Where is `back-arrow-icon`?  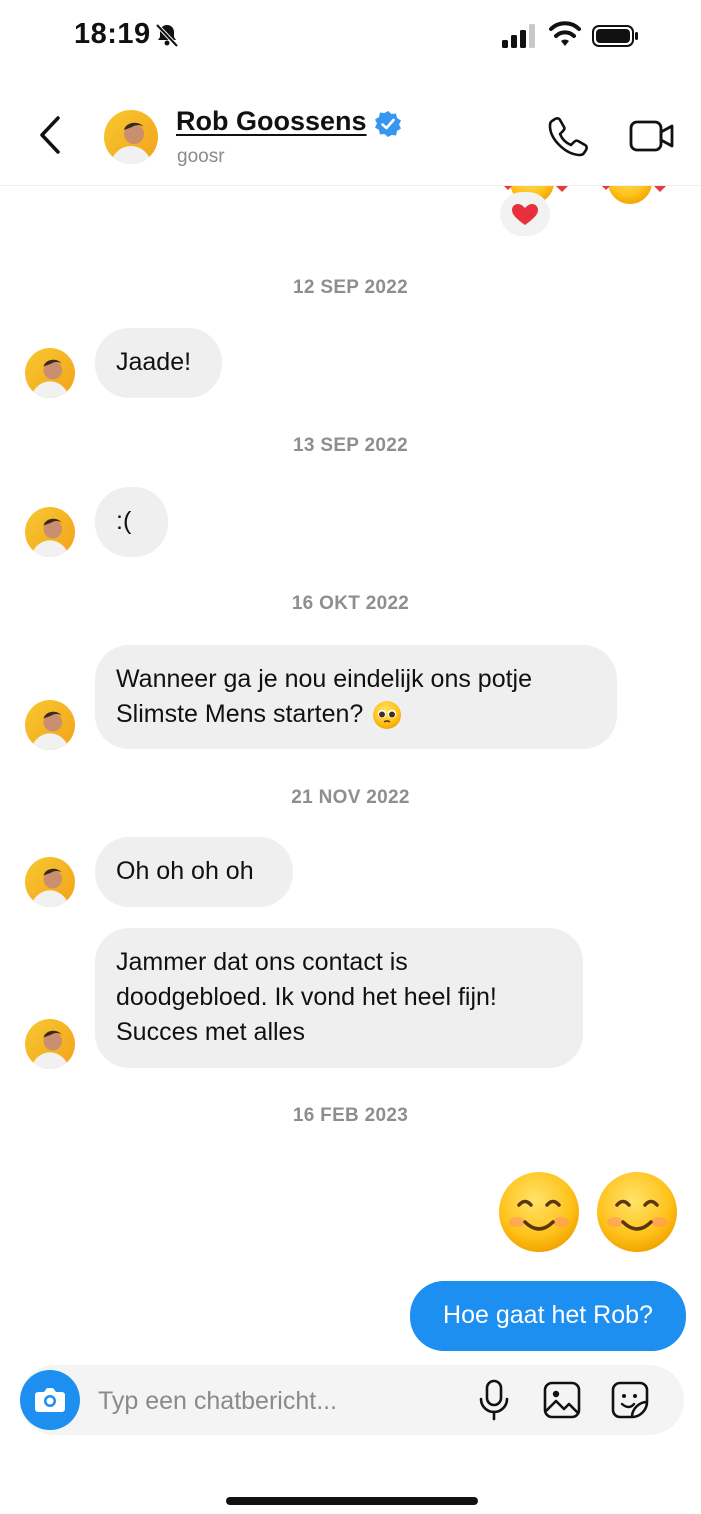 back-arrow-icon is located at coordinates (52, 135).